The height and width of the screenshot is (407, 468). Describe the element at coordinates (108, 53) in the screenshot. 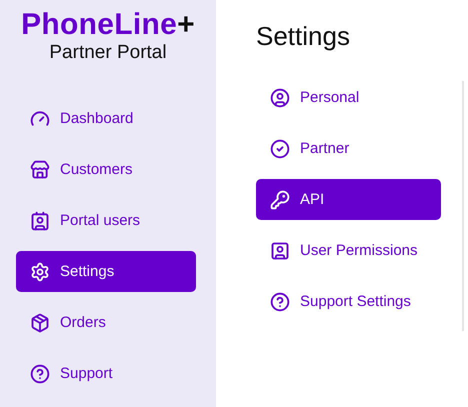

I see `logo-subtitle: Partner Portal` at that location.